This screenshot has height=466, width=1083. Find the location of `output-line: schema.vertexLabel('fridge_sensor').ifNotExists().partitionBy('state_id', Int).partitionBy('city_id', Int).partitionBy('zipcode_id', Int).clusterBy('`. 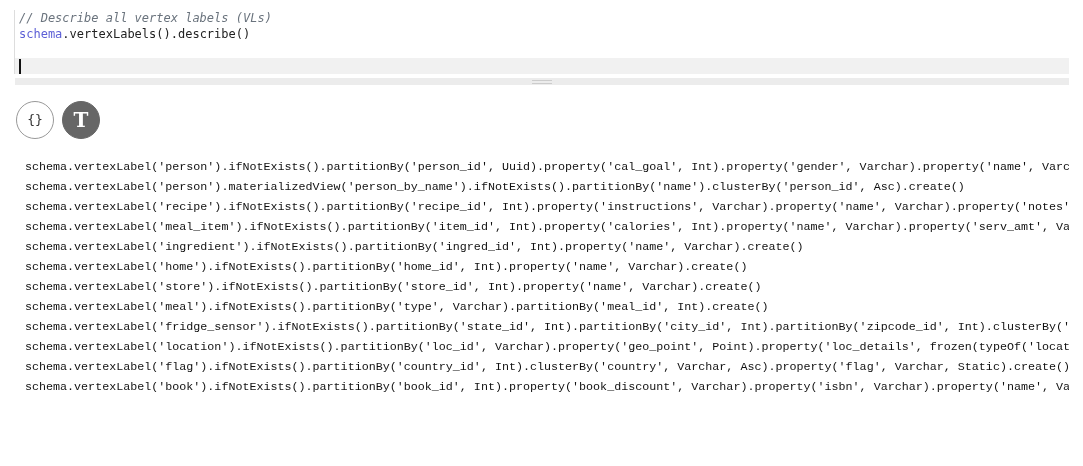

output-line: schema.vertexLabel('fridge_sensor').ifNotExists().partitionBy('state_id', Int).partitionBy('city_id', Int).partitionBy('zipcode_id', Int).clusterBy(' is located at coordinates (547, 327).